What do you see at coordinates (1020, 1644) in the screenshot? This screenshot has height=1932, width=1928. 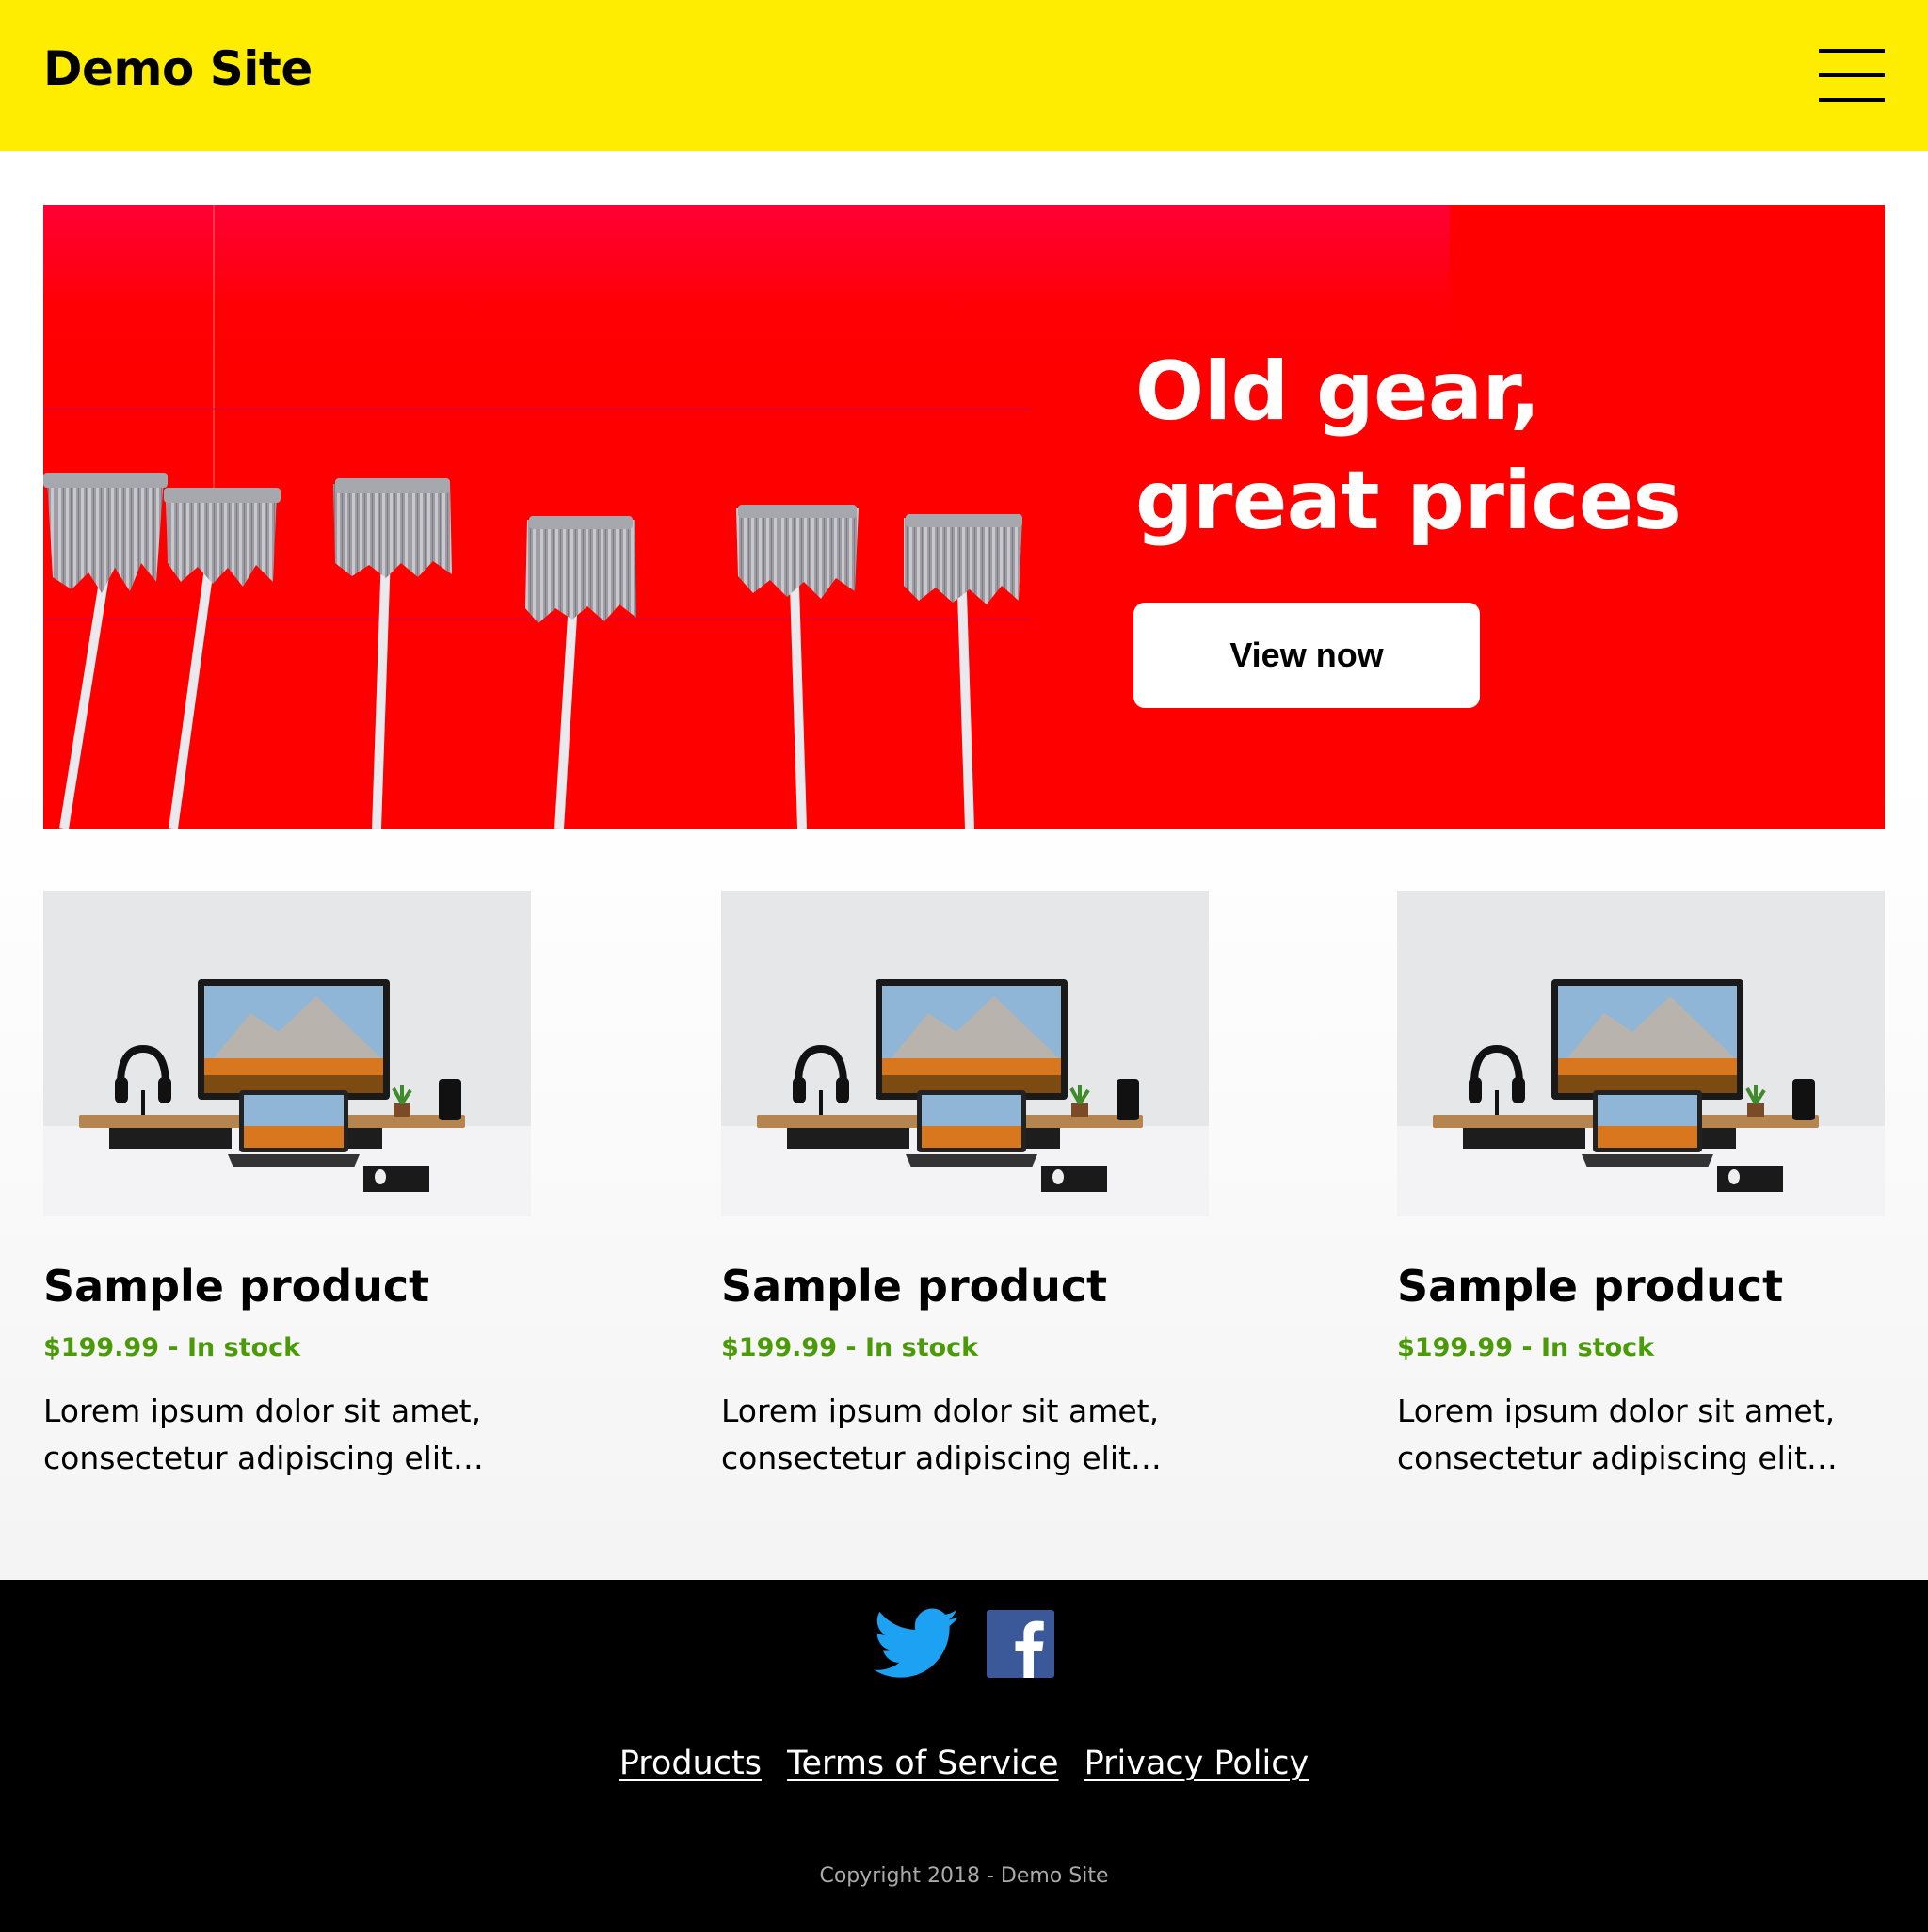 I see `facebook-icon` at bounding box center [1020, 1644].